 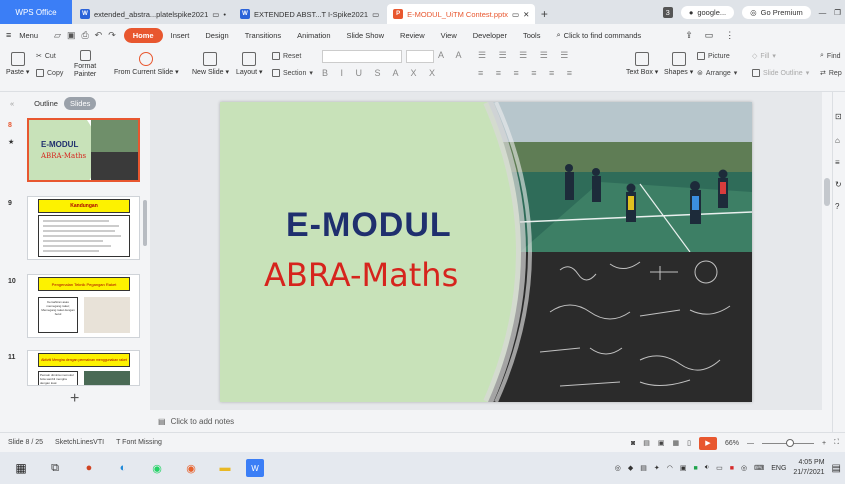 What do you see at coordinates (633, 443) in the screenshot?
I see `protect-icon: ◙` at bounding box center [633, 443].